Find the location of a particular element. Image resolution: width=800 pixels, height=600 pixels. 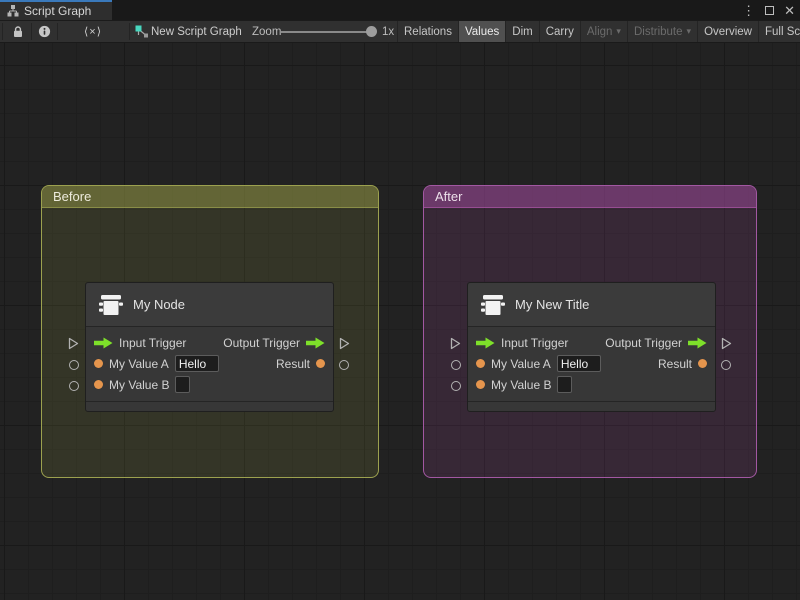

values-button: Values is located at coordinates (481, 31).